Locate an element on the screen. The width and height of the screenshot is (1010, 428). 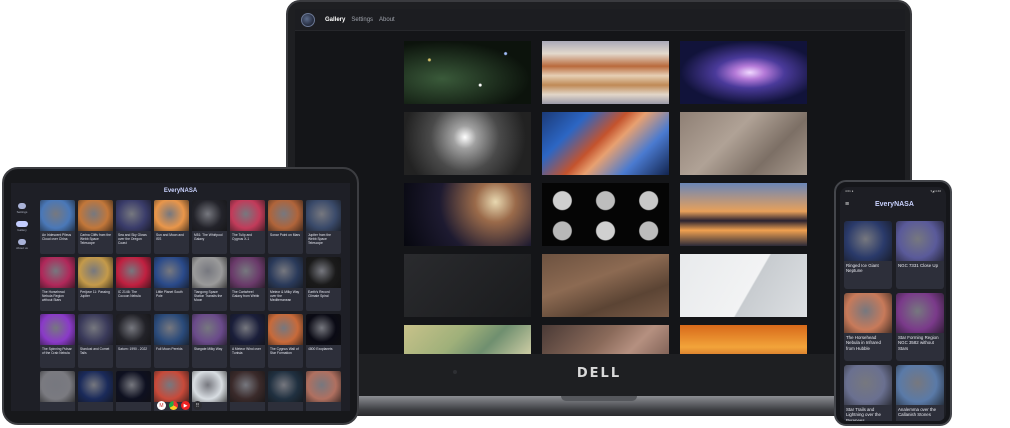
tab-about: About is located at coordinates (387, 20).